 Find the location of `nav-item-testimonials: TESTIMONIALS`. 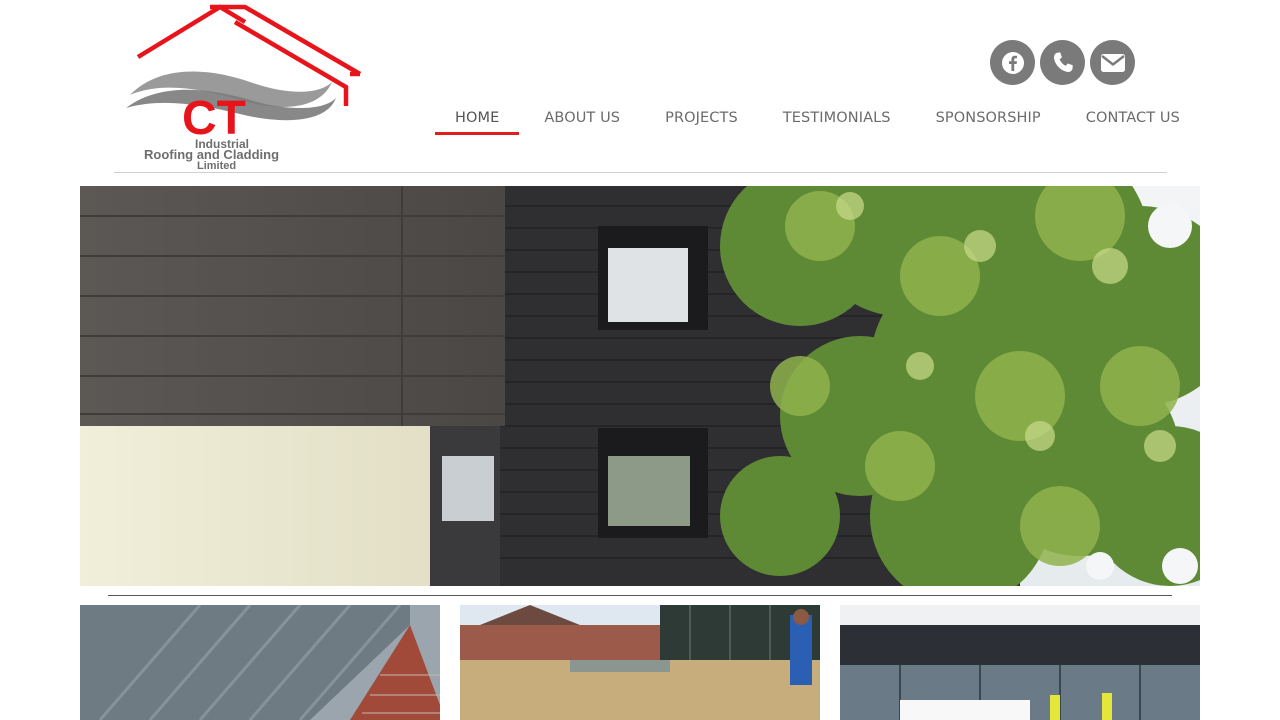

nav-item-testimonials: TESTIMONIALS is located at coordinates (837, 121).